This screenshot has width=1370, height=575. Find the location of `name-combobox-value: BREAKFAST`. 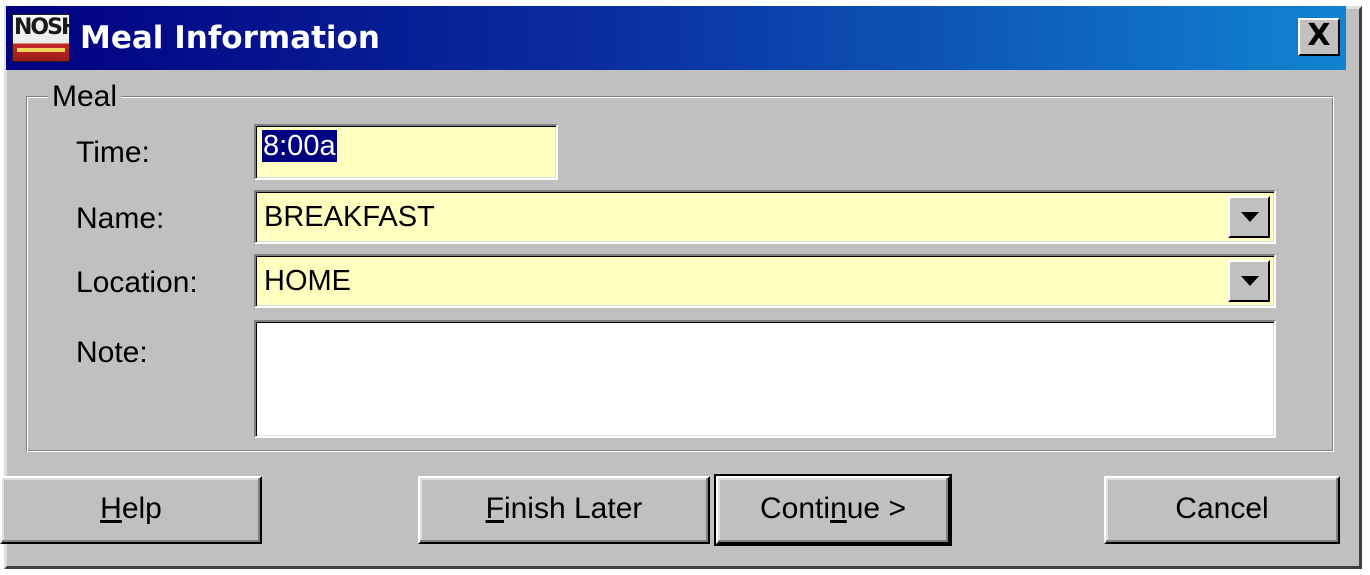

name-combobox-value: BREAKFAST is located at coordinates (349, 217).